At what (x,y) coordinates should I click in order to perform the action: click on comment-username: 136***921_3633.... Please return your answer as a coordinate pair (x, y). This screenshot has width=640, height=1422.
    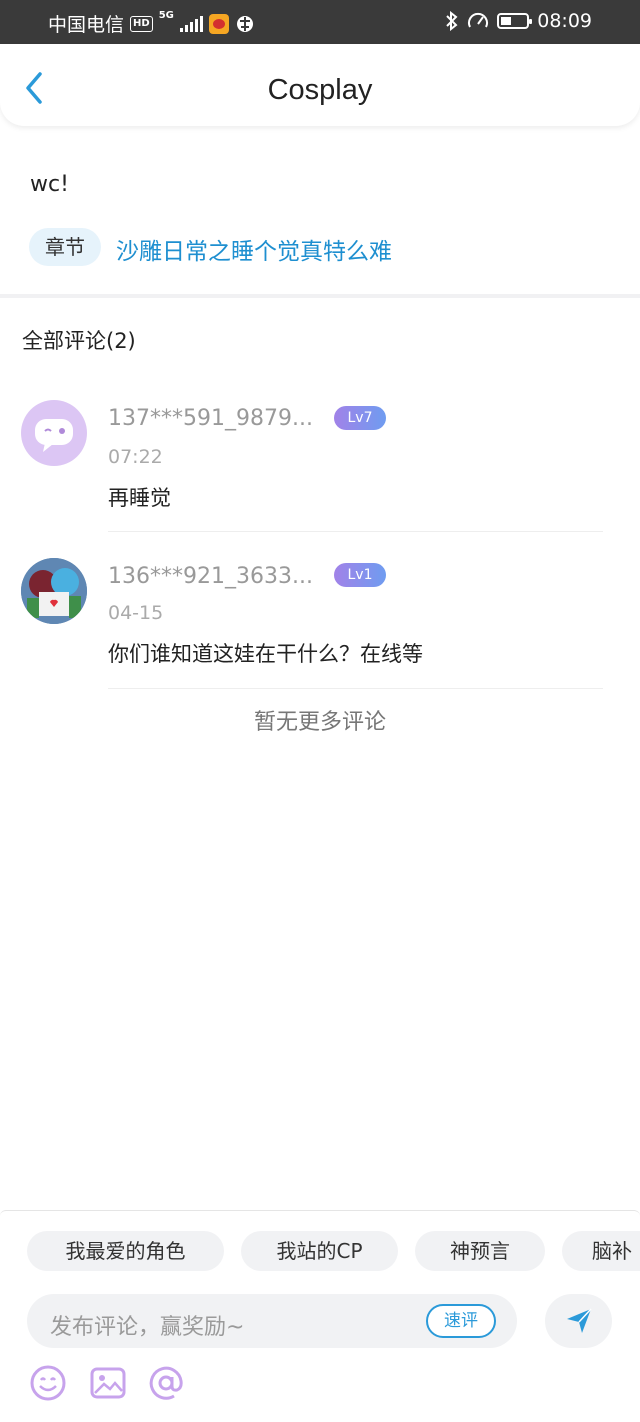
    Looking at the image, I should click on (210, 576).